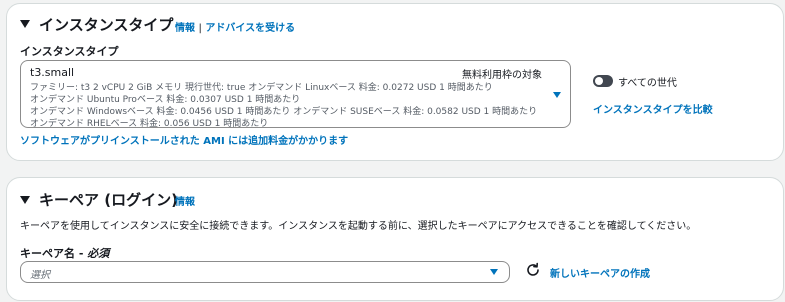 The image size is (785, 302). Describe the element at coordinates (647, 83) in the screenshot. I see `all-generations-label: すべての世代` at that location.